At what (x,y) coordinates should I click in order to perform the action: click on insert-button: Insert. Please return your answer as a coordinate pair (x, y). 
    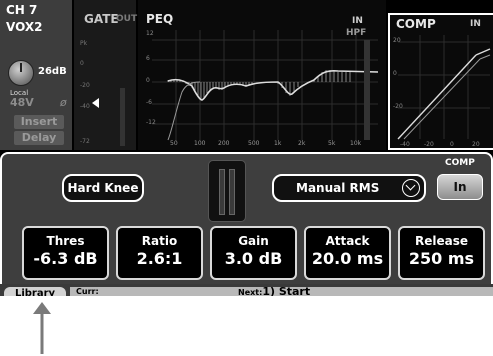
    Looking at the image, I should click on (39, 122).